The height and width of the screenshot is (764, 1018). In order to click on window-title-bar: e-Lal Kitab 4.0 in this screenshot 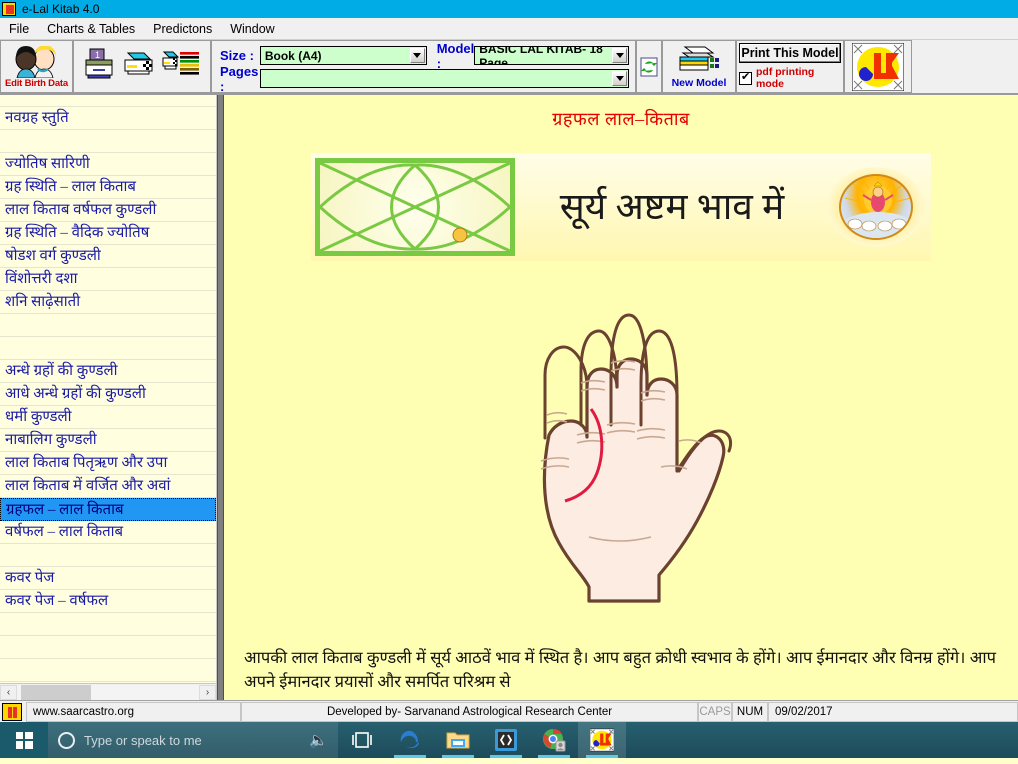, I will do `click(509, 9)`.